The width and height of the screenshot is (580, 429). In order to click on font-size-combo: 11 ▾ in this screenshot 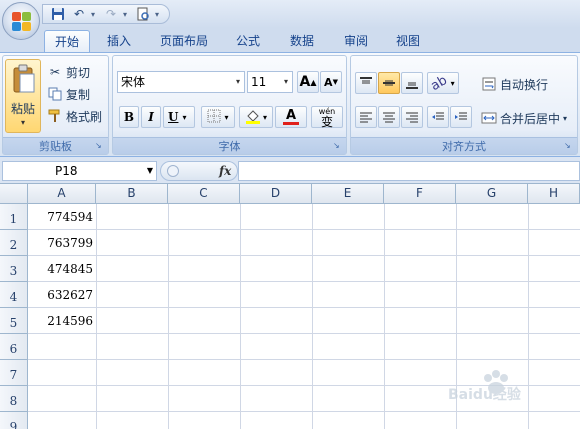, I will do `click(270, 82)`.